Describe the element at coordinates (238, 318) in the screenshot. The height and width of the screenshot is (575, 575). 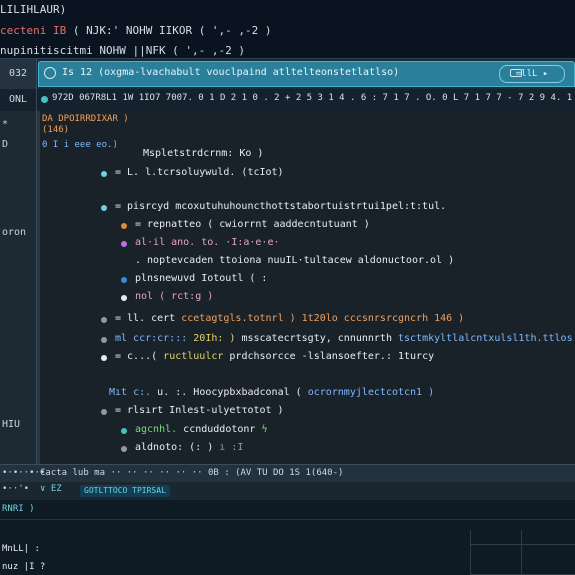
I see `code-token: ccetagtgls.totnrl )` at that location.